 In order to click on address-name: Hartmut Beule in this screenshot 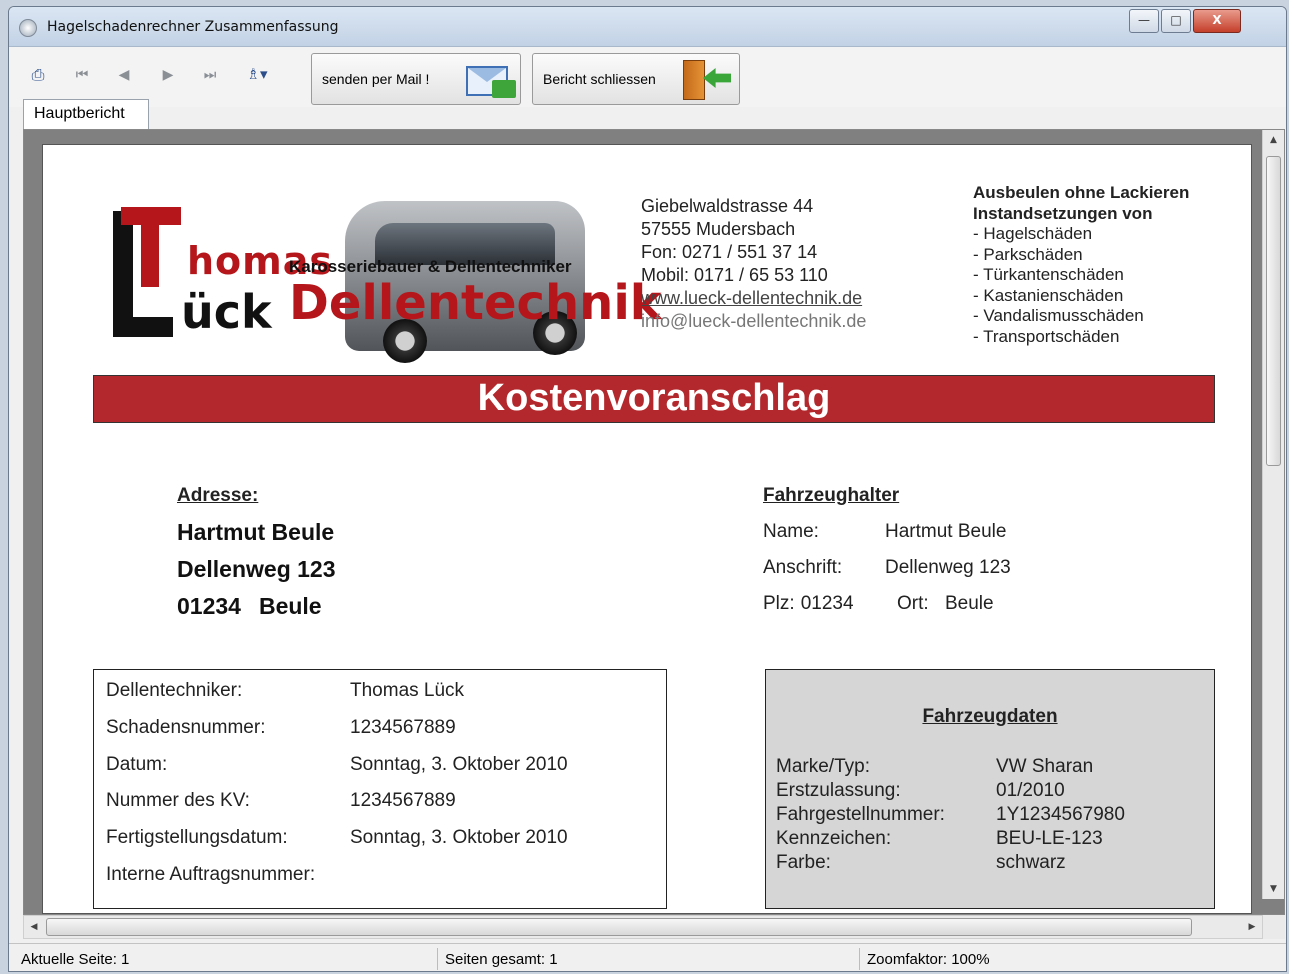, I will do `click(256, 532)`.